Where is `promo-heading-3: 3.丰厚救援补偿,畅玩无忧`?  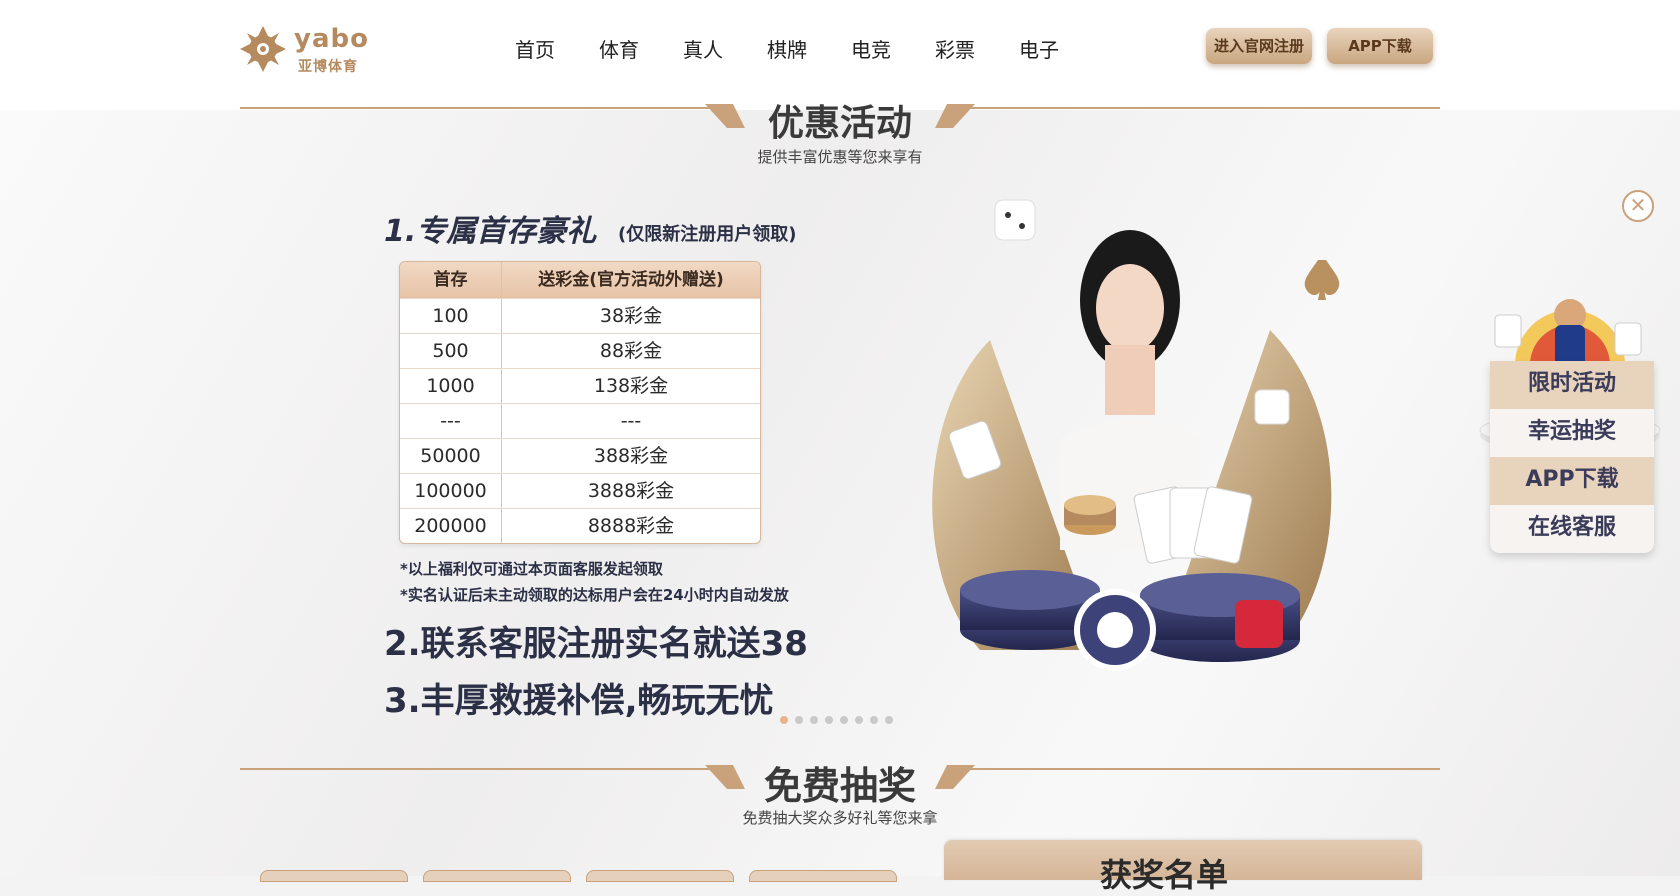 promo-heading-3: 3.丰厚救援补偿,畅玩无忧 is located at coordinates (579, 701).